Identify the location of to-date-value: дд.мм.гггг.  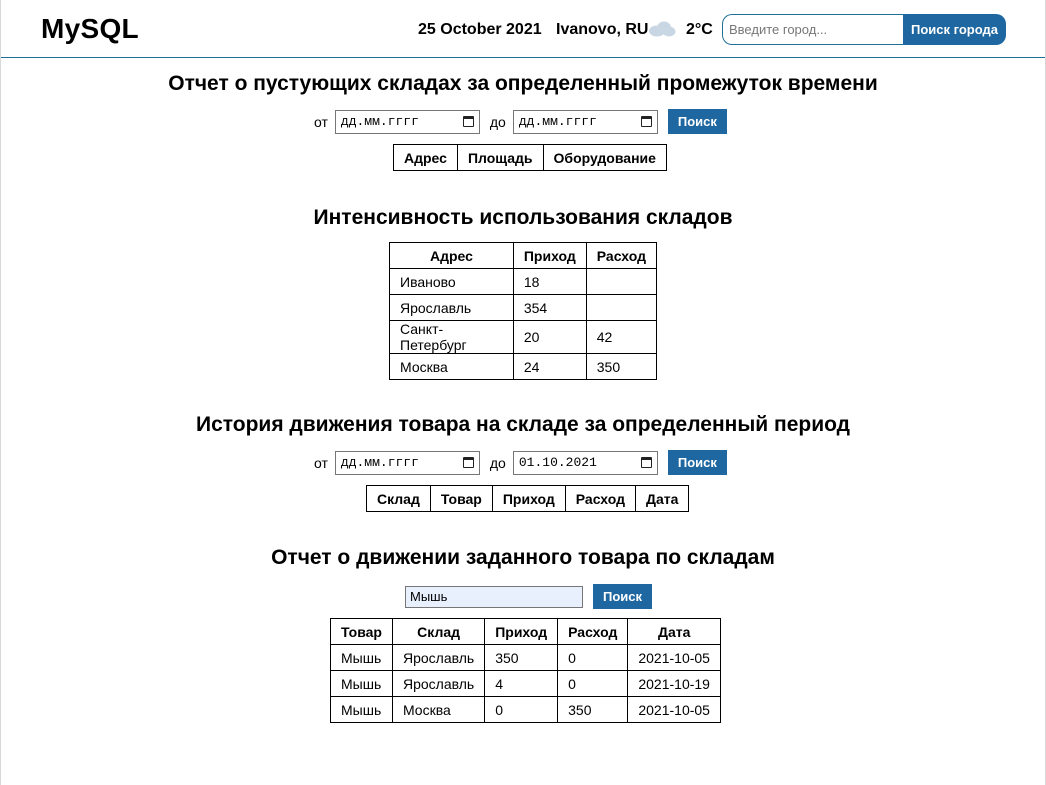
(557, 121).